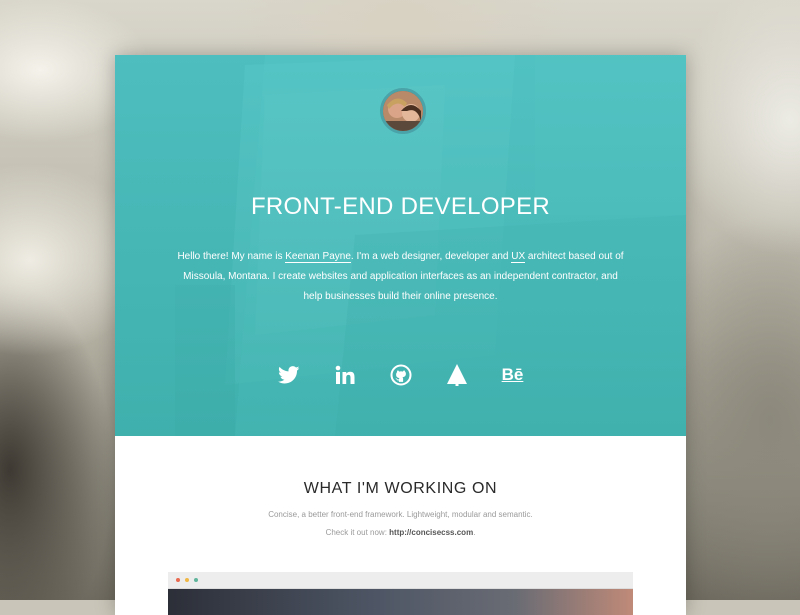 The height and width of the screenshot is (615, 800). What do you see at coordinates (196, 580) in the screenshot?
I see `maximize-dot-icon` at bounding box center [196, 580].